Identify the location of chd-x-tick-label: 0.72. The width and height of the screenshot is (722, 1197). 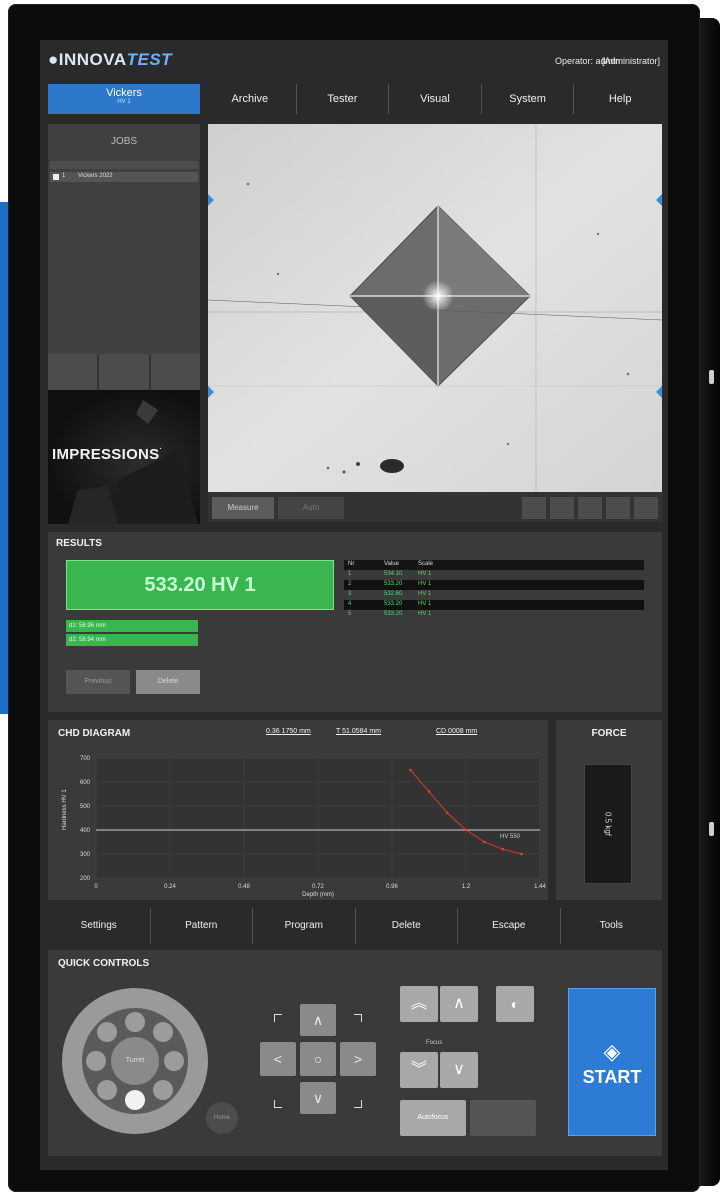
(318, 887).